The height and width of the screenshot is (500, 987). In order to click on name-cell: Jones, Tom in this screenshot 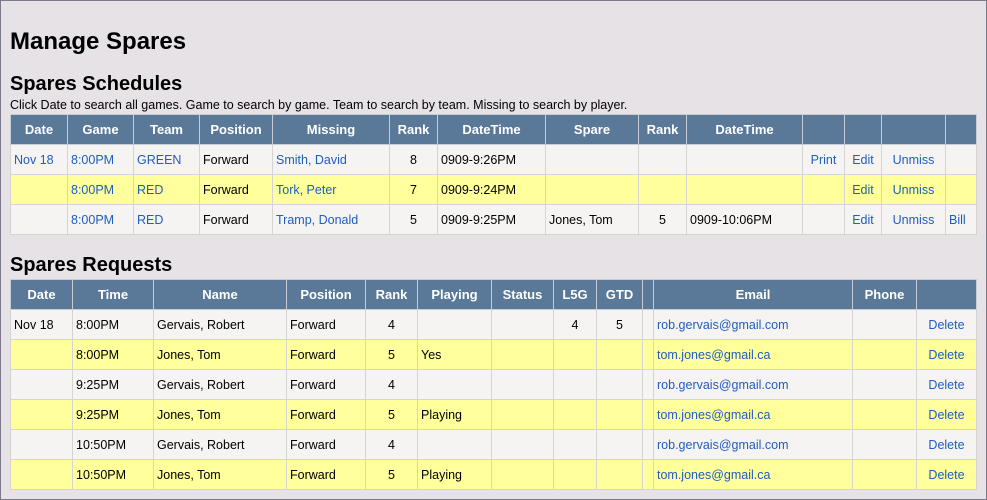, I will do `click(220, 414)`.